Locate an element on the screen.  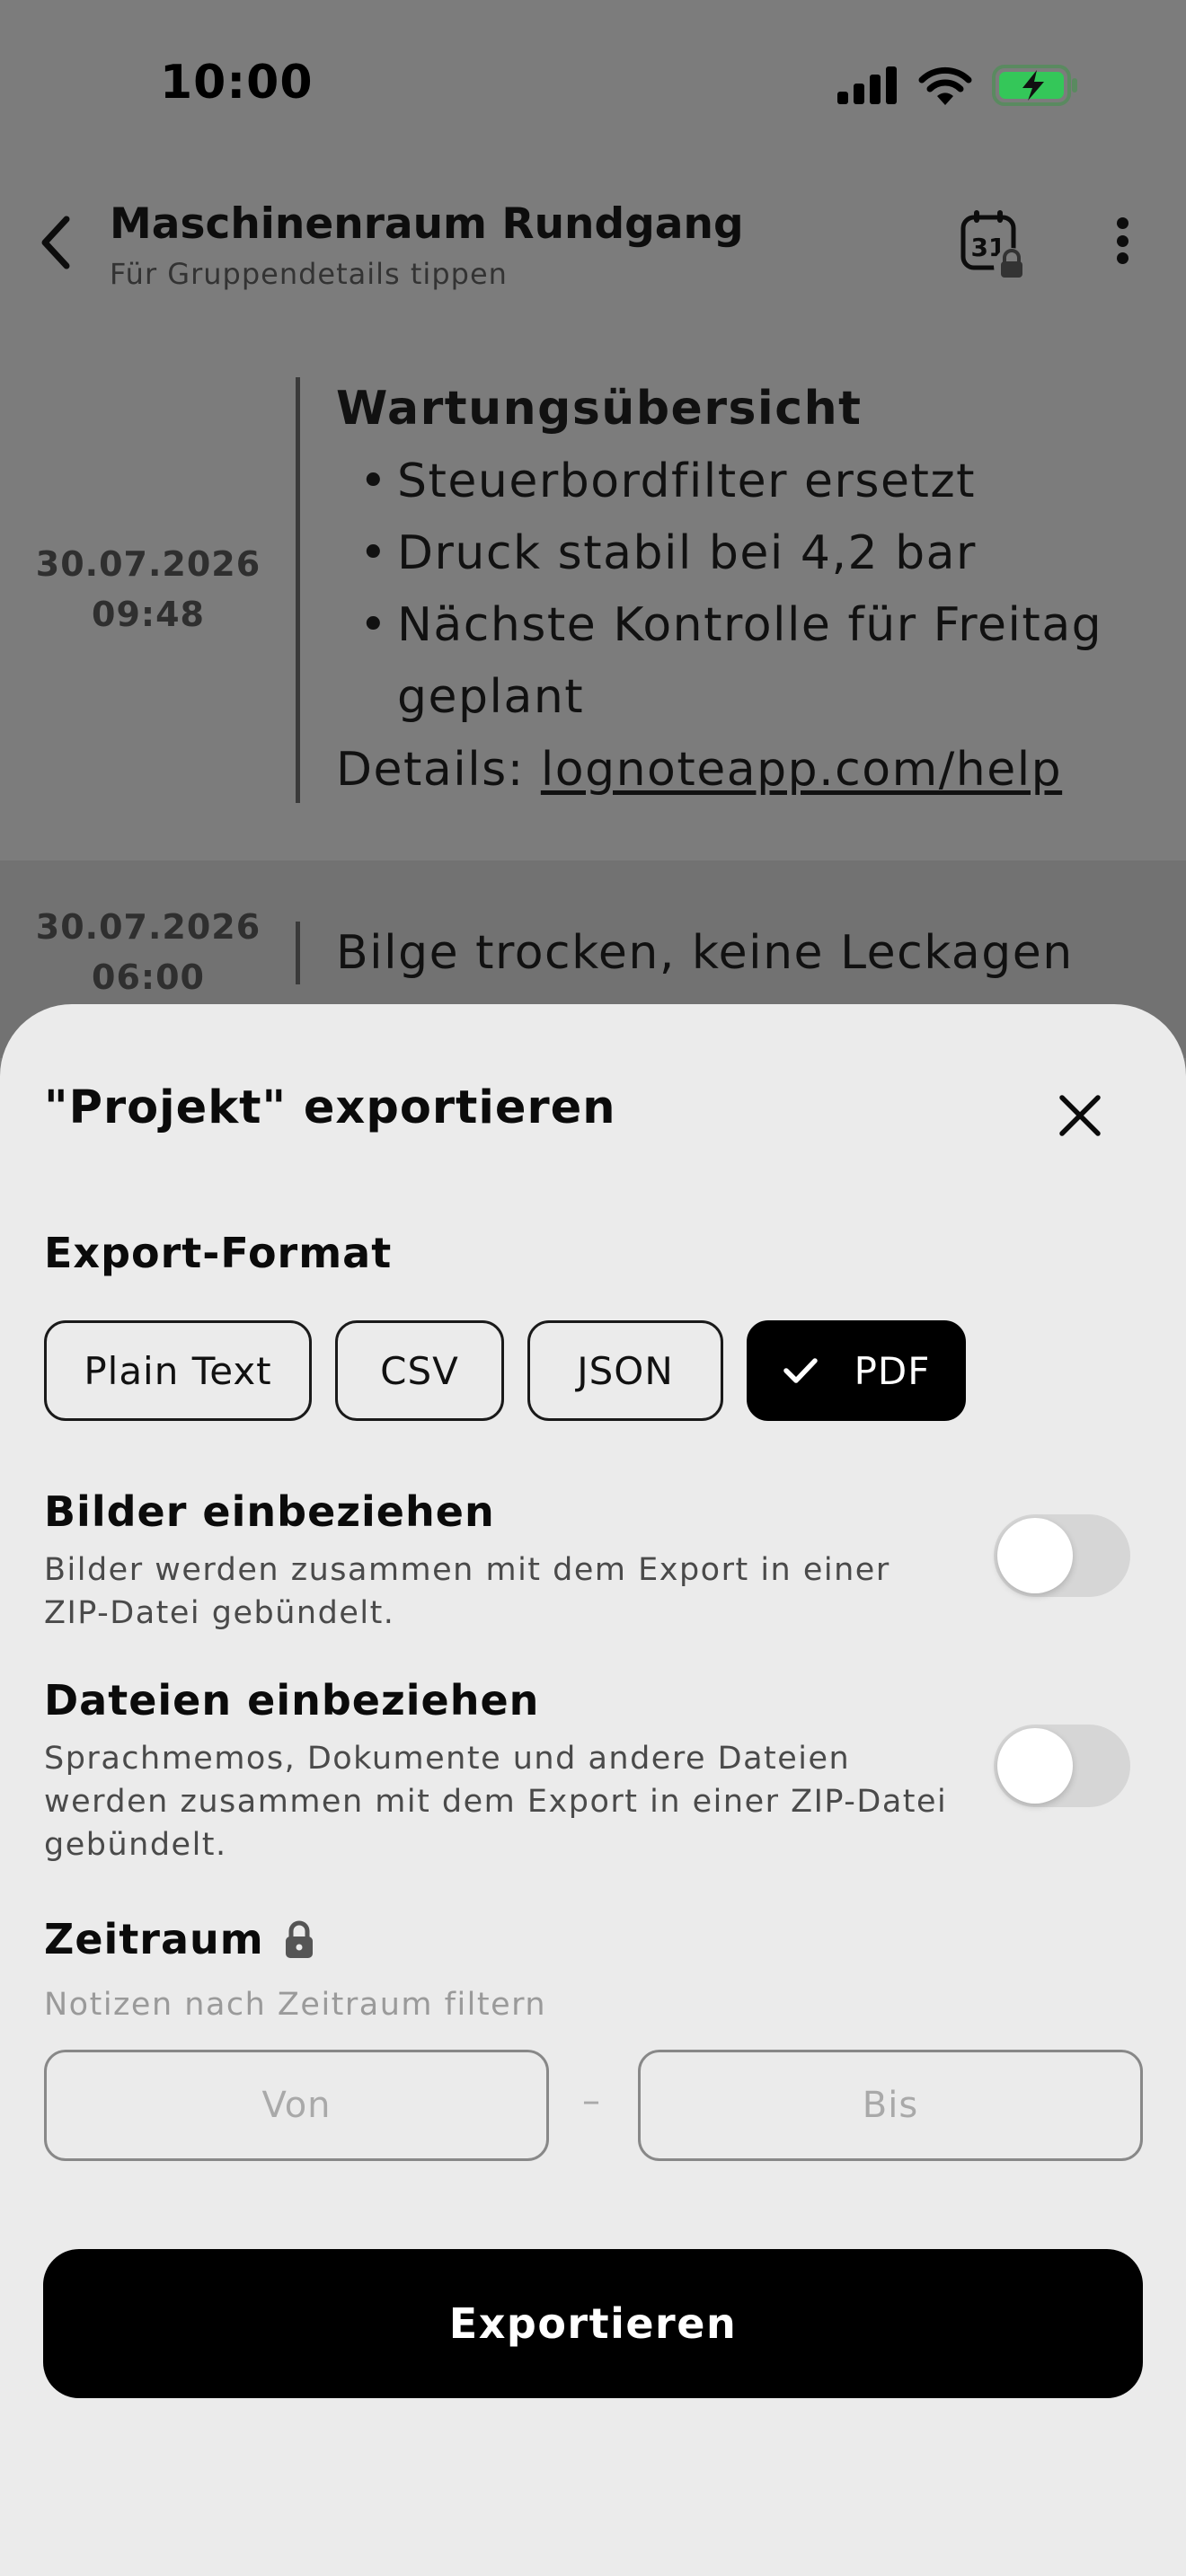
close-button is located at coordinates (1080, 1115).